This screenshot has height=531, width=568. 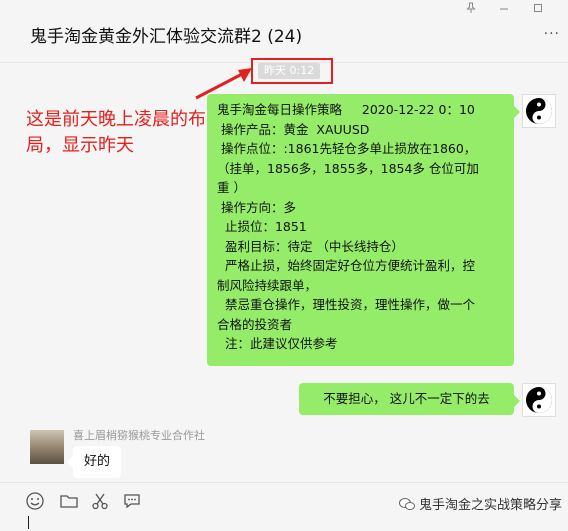 I want to click on message-text: 好的, so click(x=96, y=461).